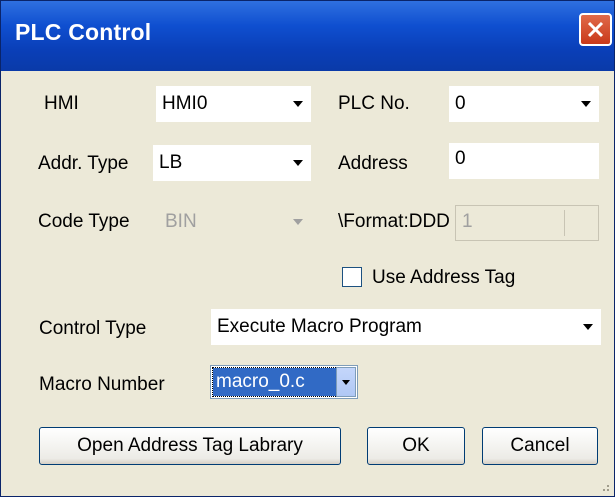 Image resolution: width=615 pixels, height=497 pixels. Describe the element at coordinates (394, 221) in the screenshot. I see `format-label: \Format:DDD` at that location.